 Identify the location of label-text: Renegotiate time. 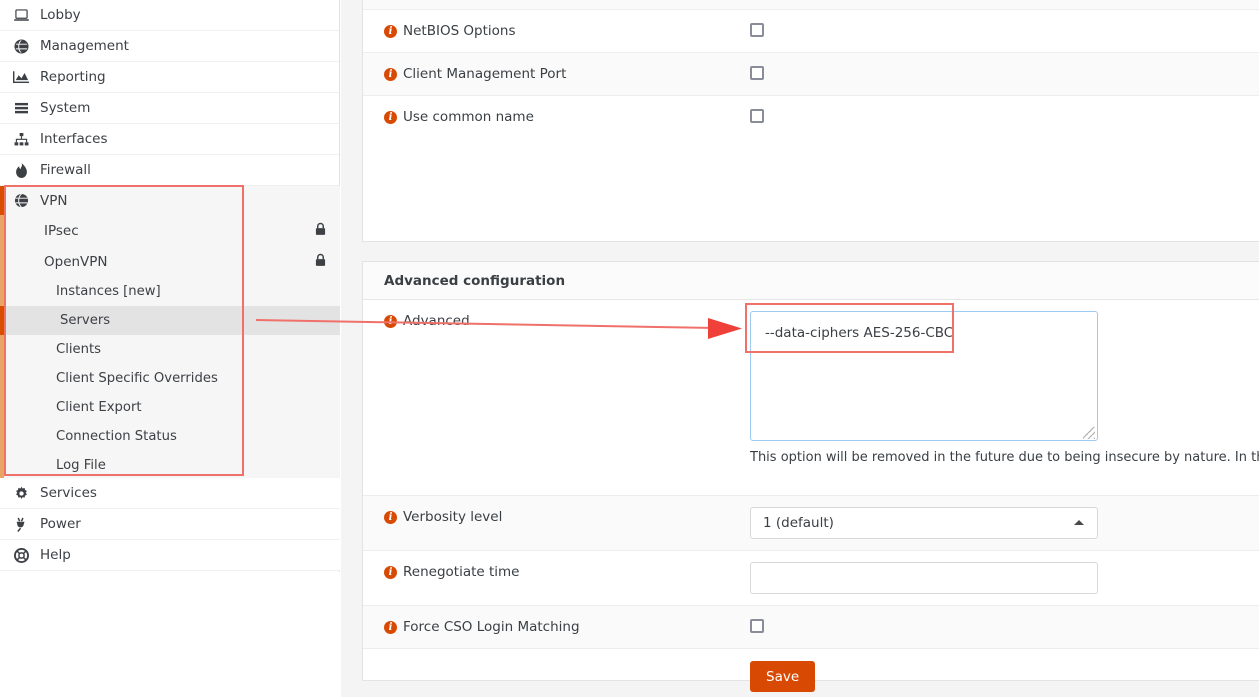
(461, 572).